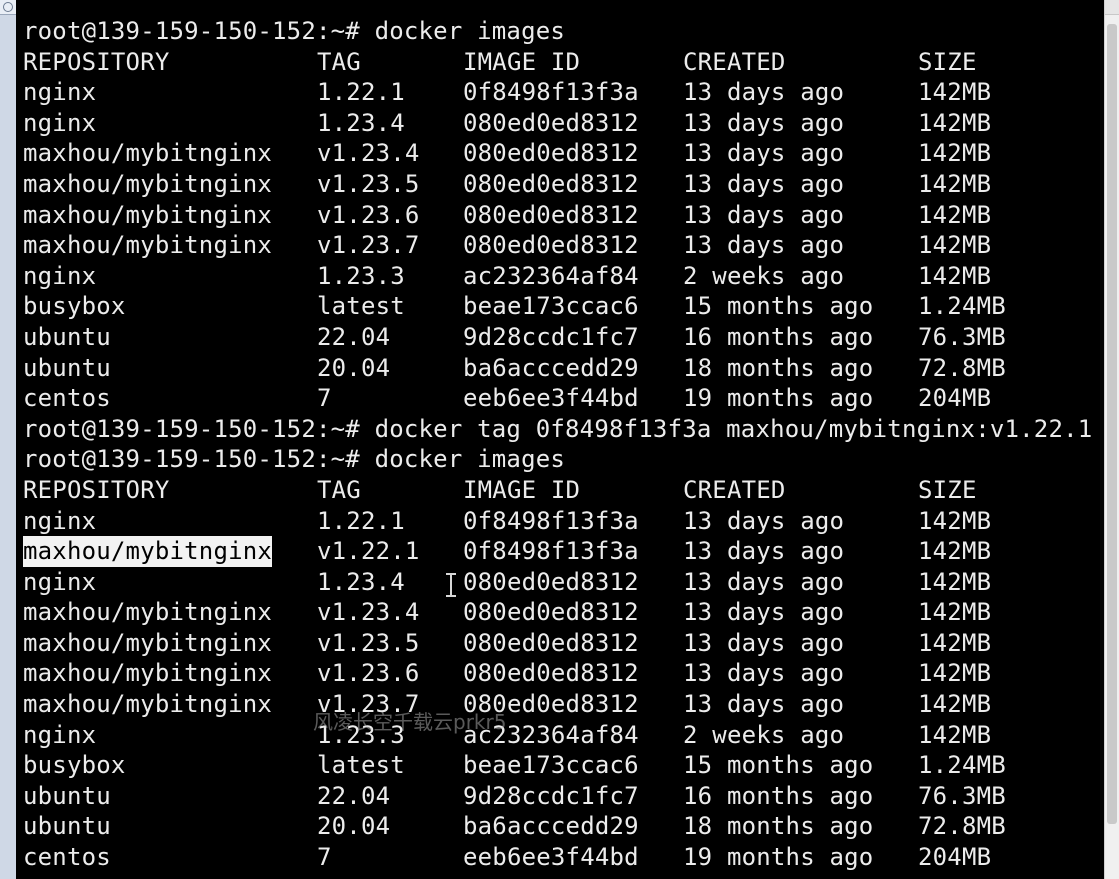 This screenshot has width=1119, height=879. I want to click on window-tab-icon, so click(8, 7).